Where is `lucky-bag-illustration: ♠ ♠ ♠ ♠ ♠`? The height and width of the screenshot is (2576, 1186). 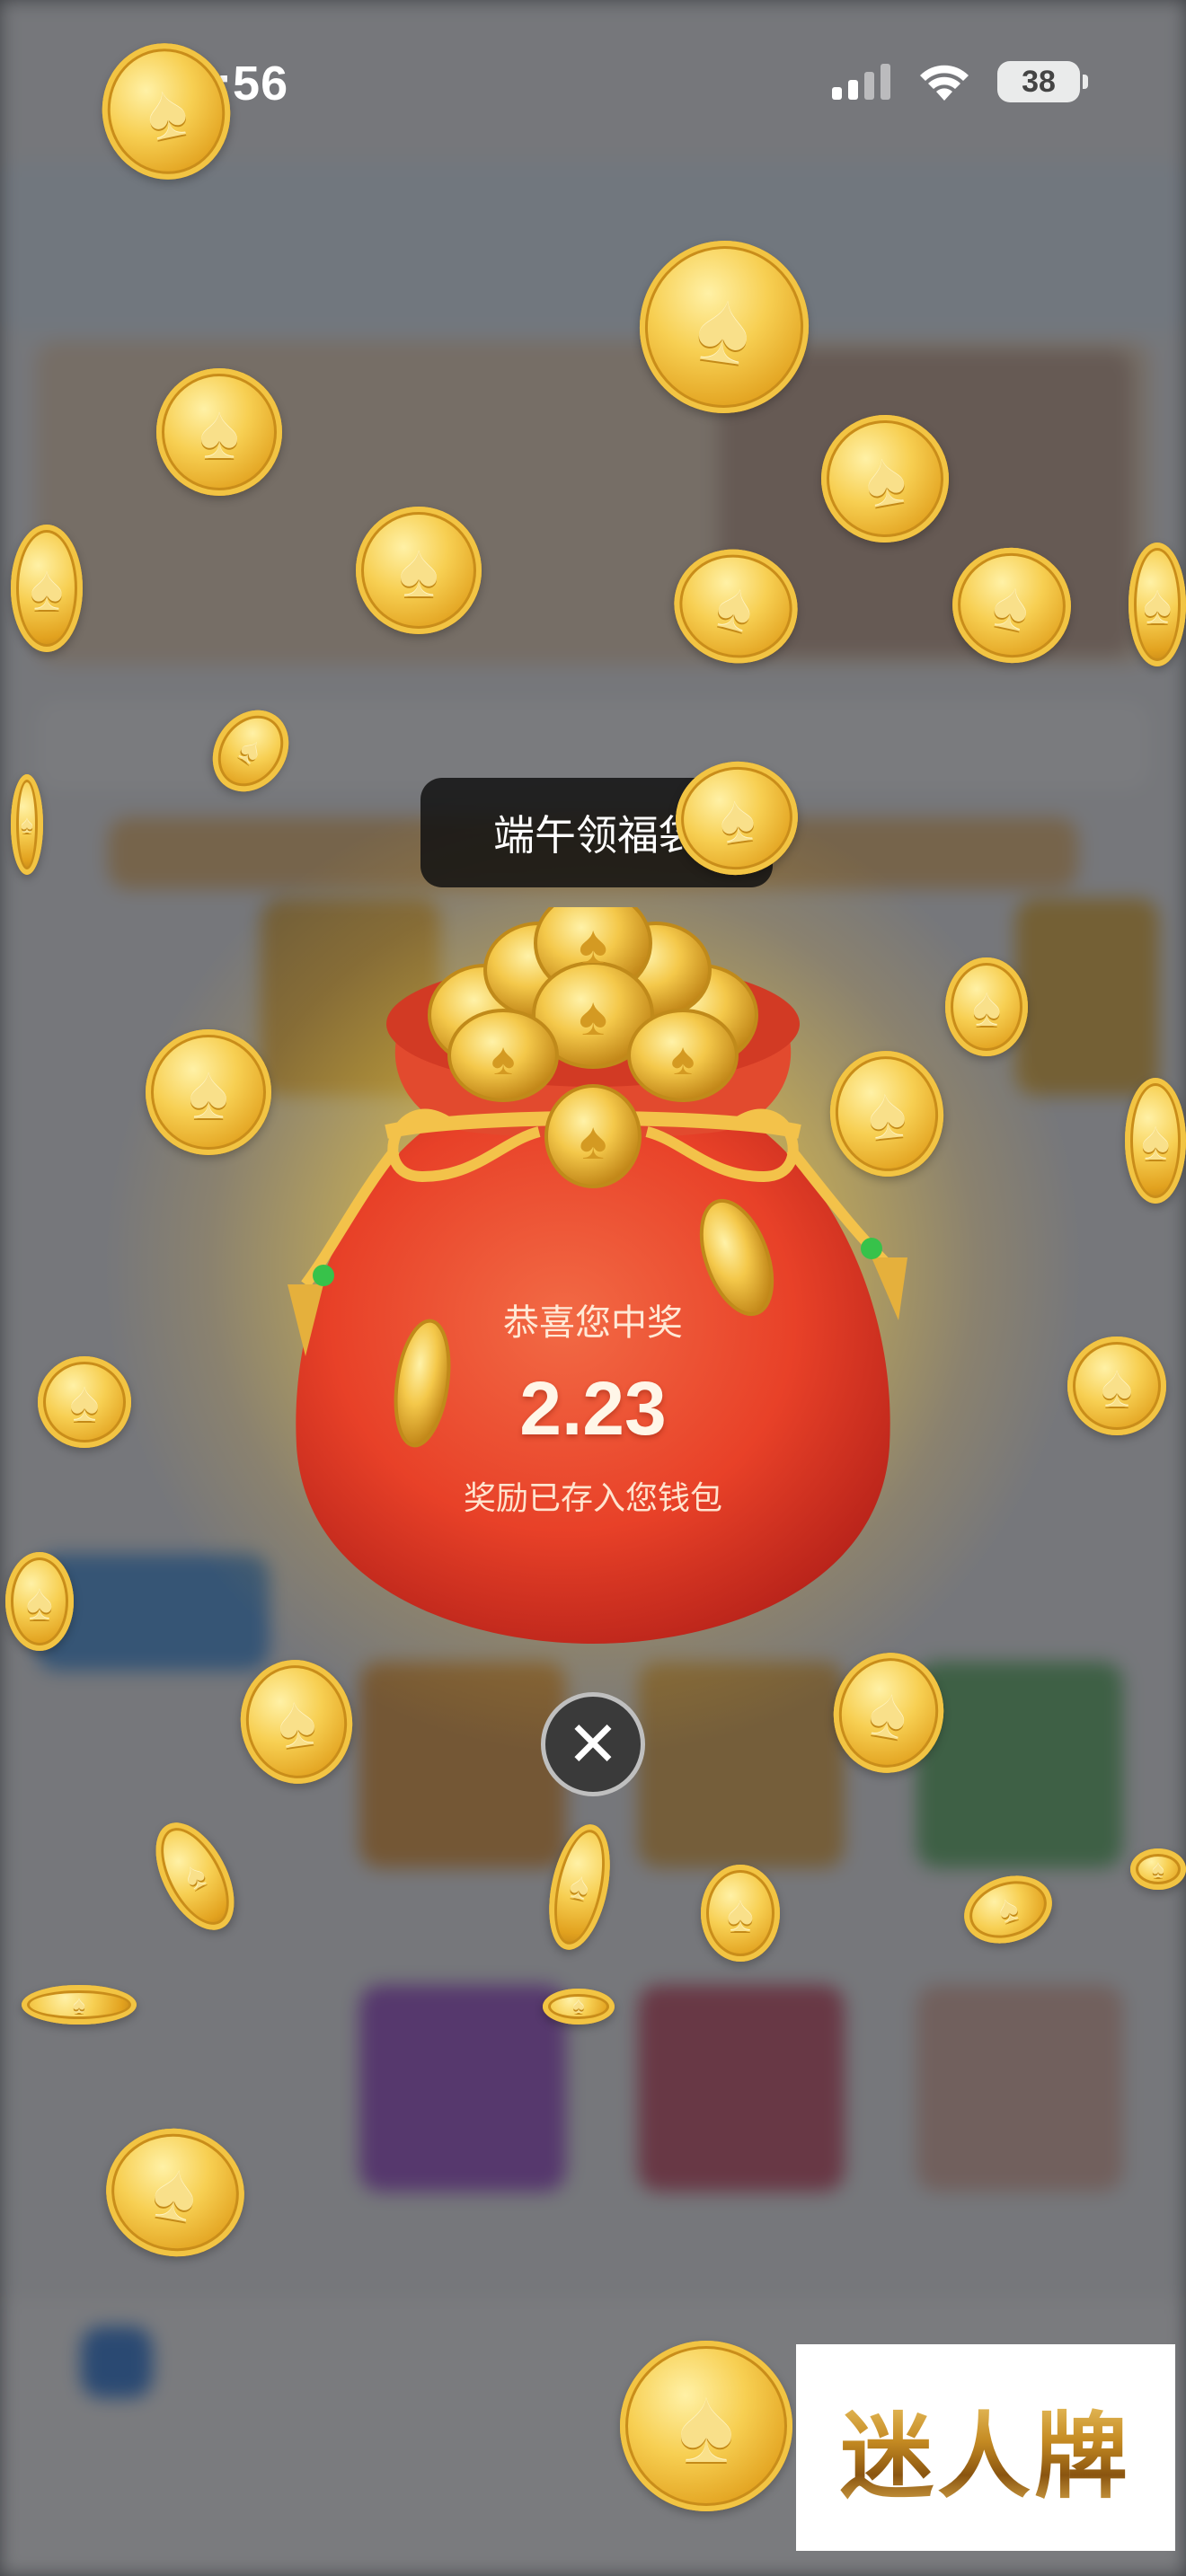 lucky-bag-illustration: ♠ ♠ ♠ ♠ ♠ is located at coordinates (597, 1275).